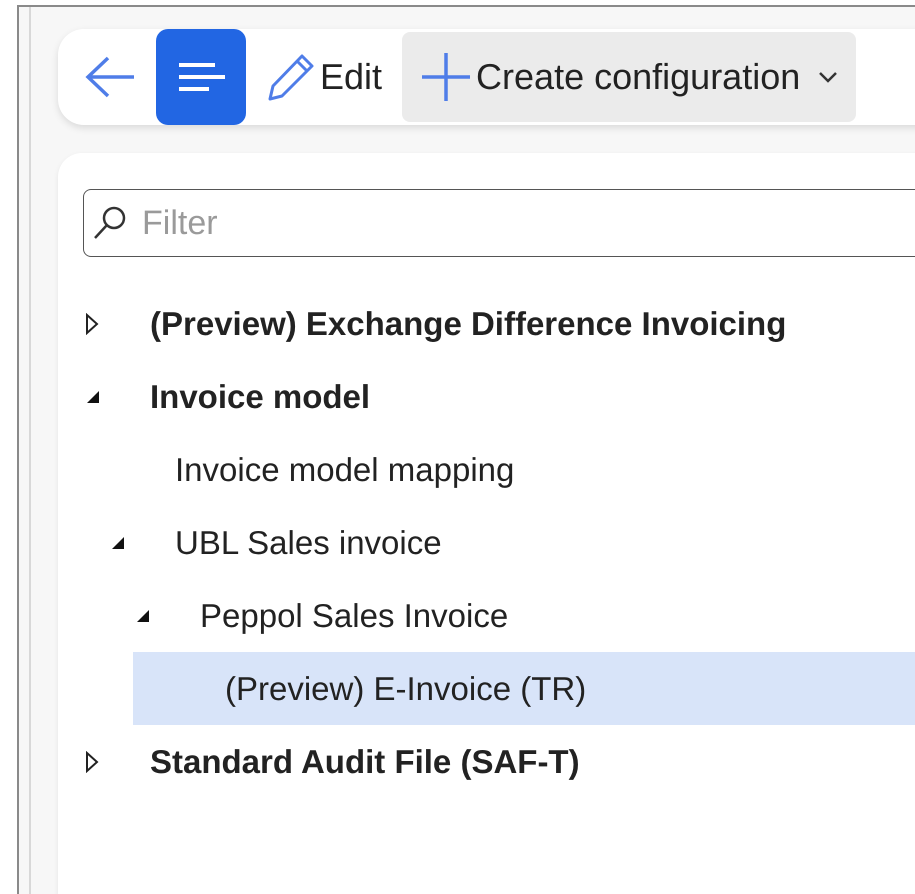 Image resolution: width=915 pixels, height=894 pixels. Describe the element at coordinates (486, 396) in the screenshot. I see `tree-item: Invoice model` at that location.